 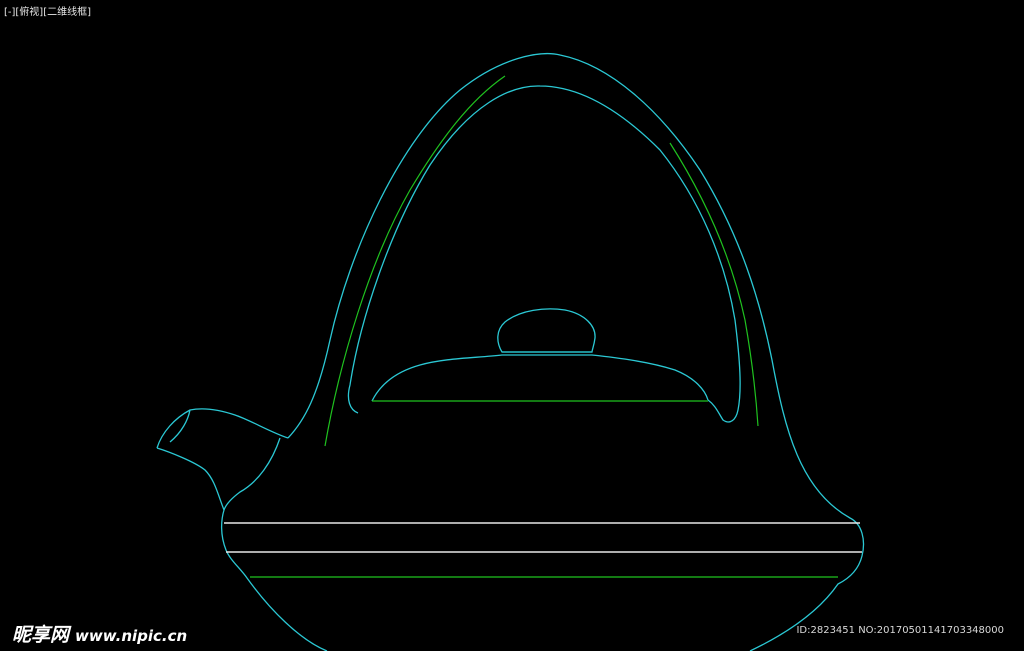 What do you see at coordinates (131, 636) in the screenshot?
I see `watermark-url: www.nipic.cn` at bounding box center [131, 636].